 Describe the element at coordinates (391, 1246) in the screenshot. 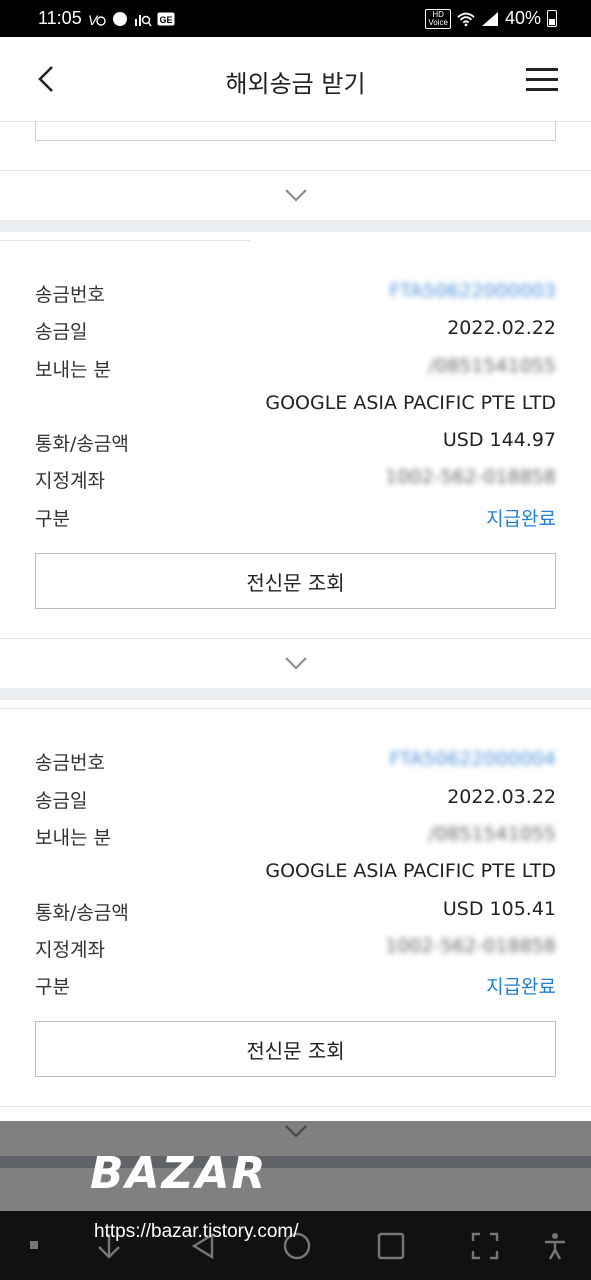

I see `recents-square-icon` at that location.